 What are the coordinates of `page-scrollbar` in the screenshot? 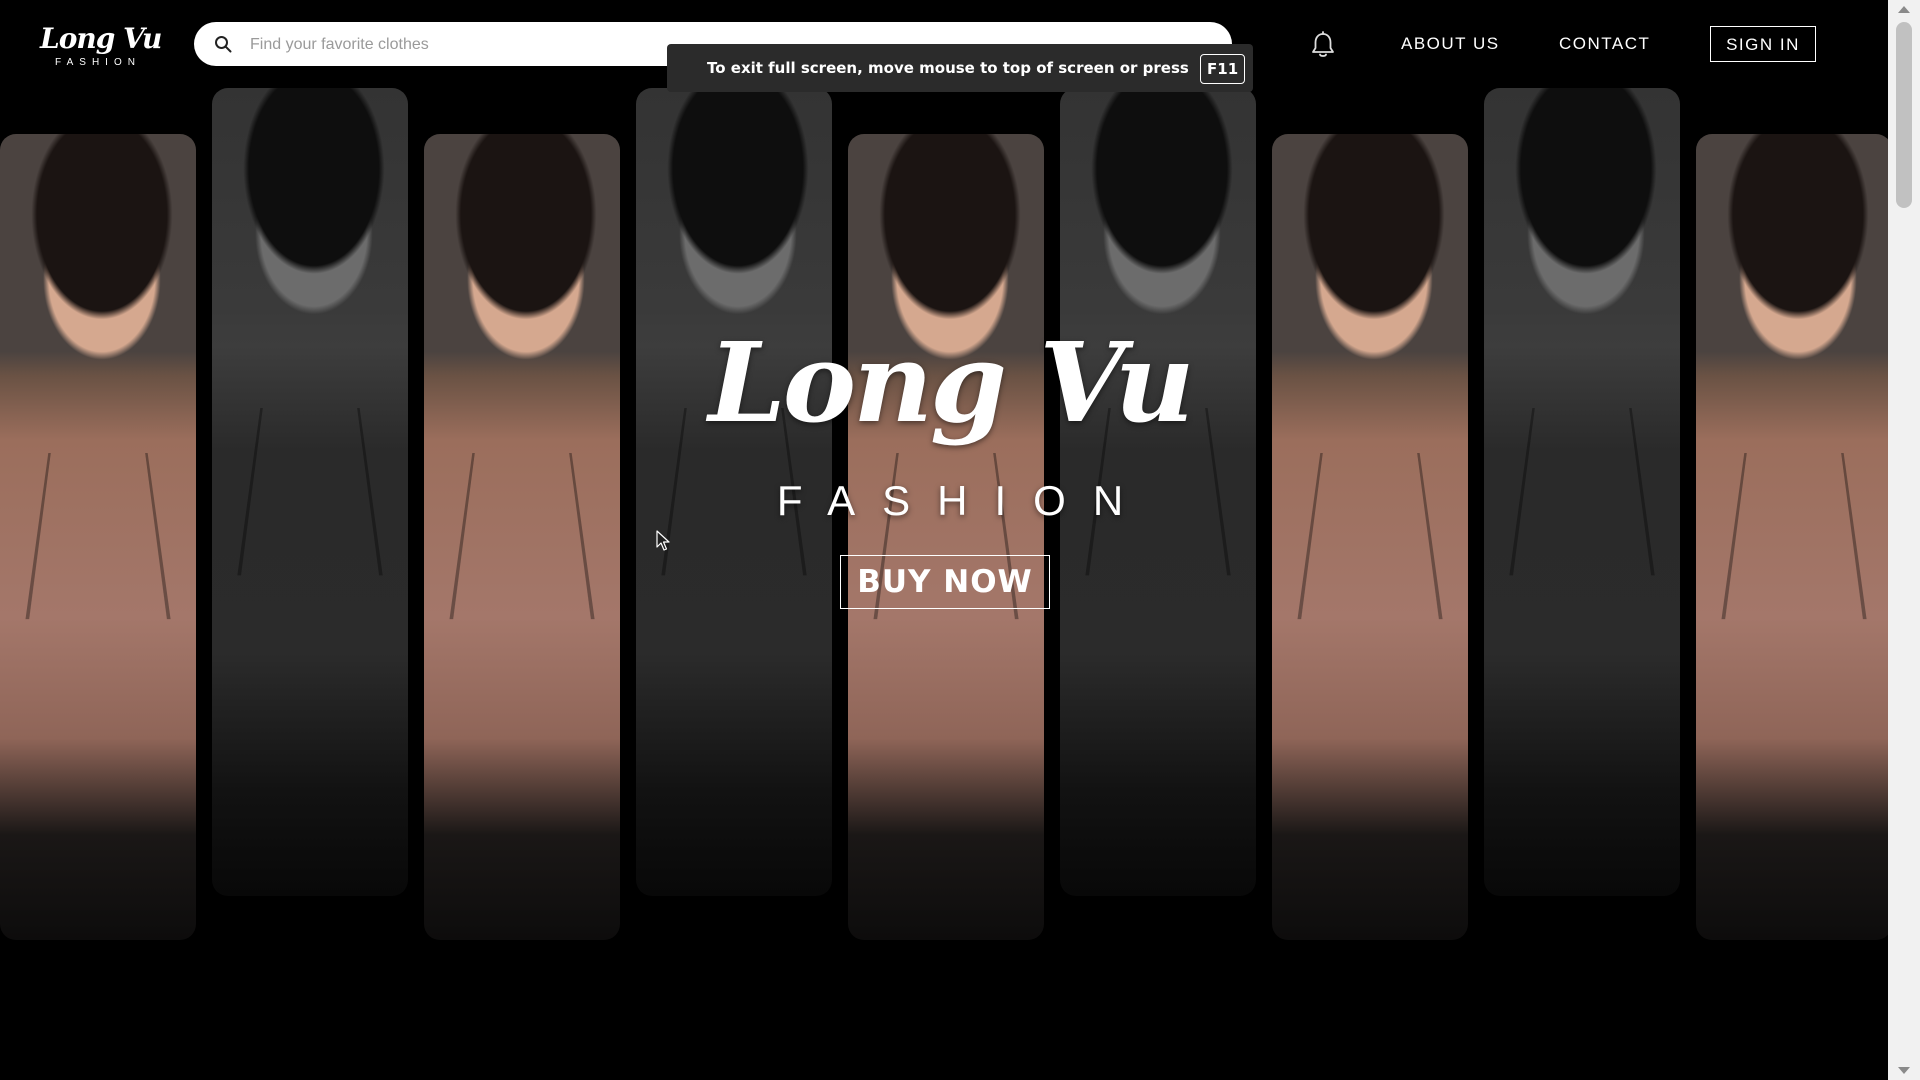 It's located at (1904, 540).